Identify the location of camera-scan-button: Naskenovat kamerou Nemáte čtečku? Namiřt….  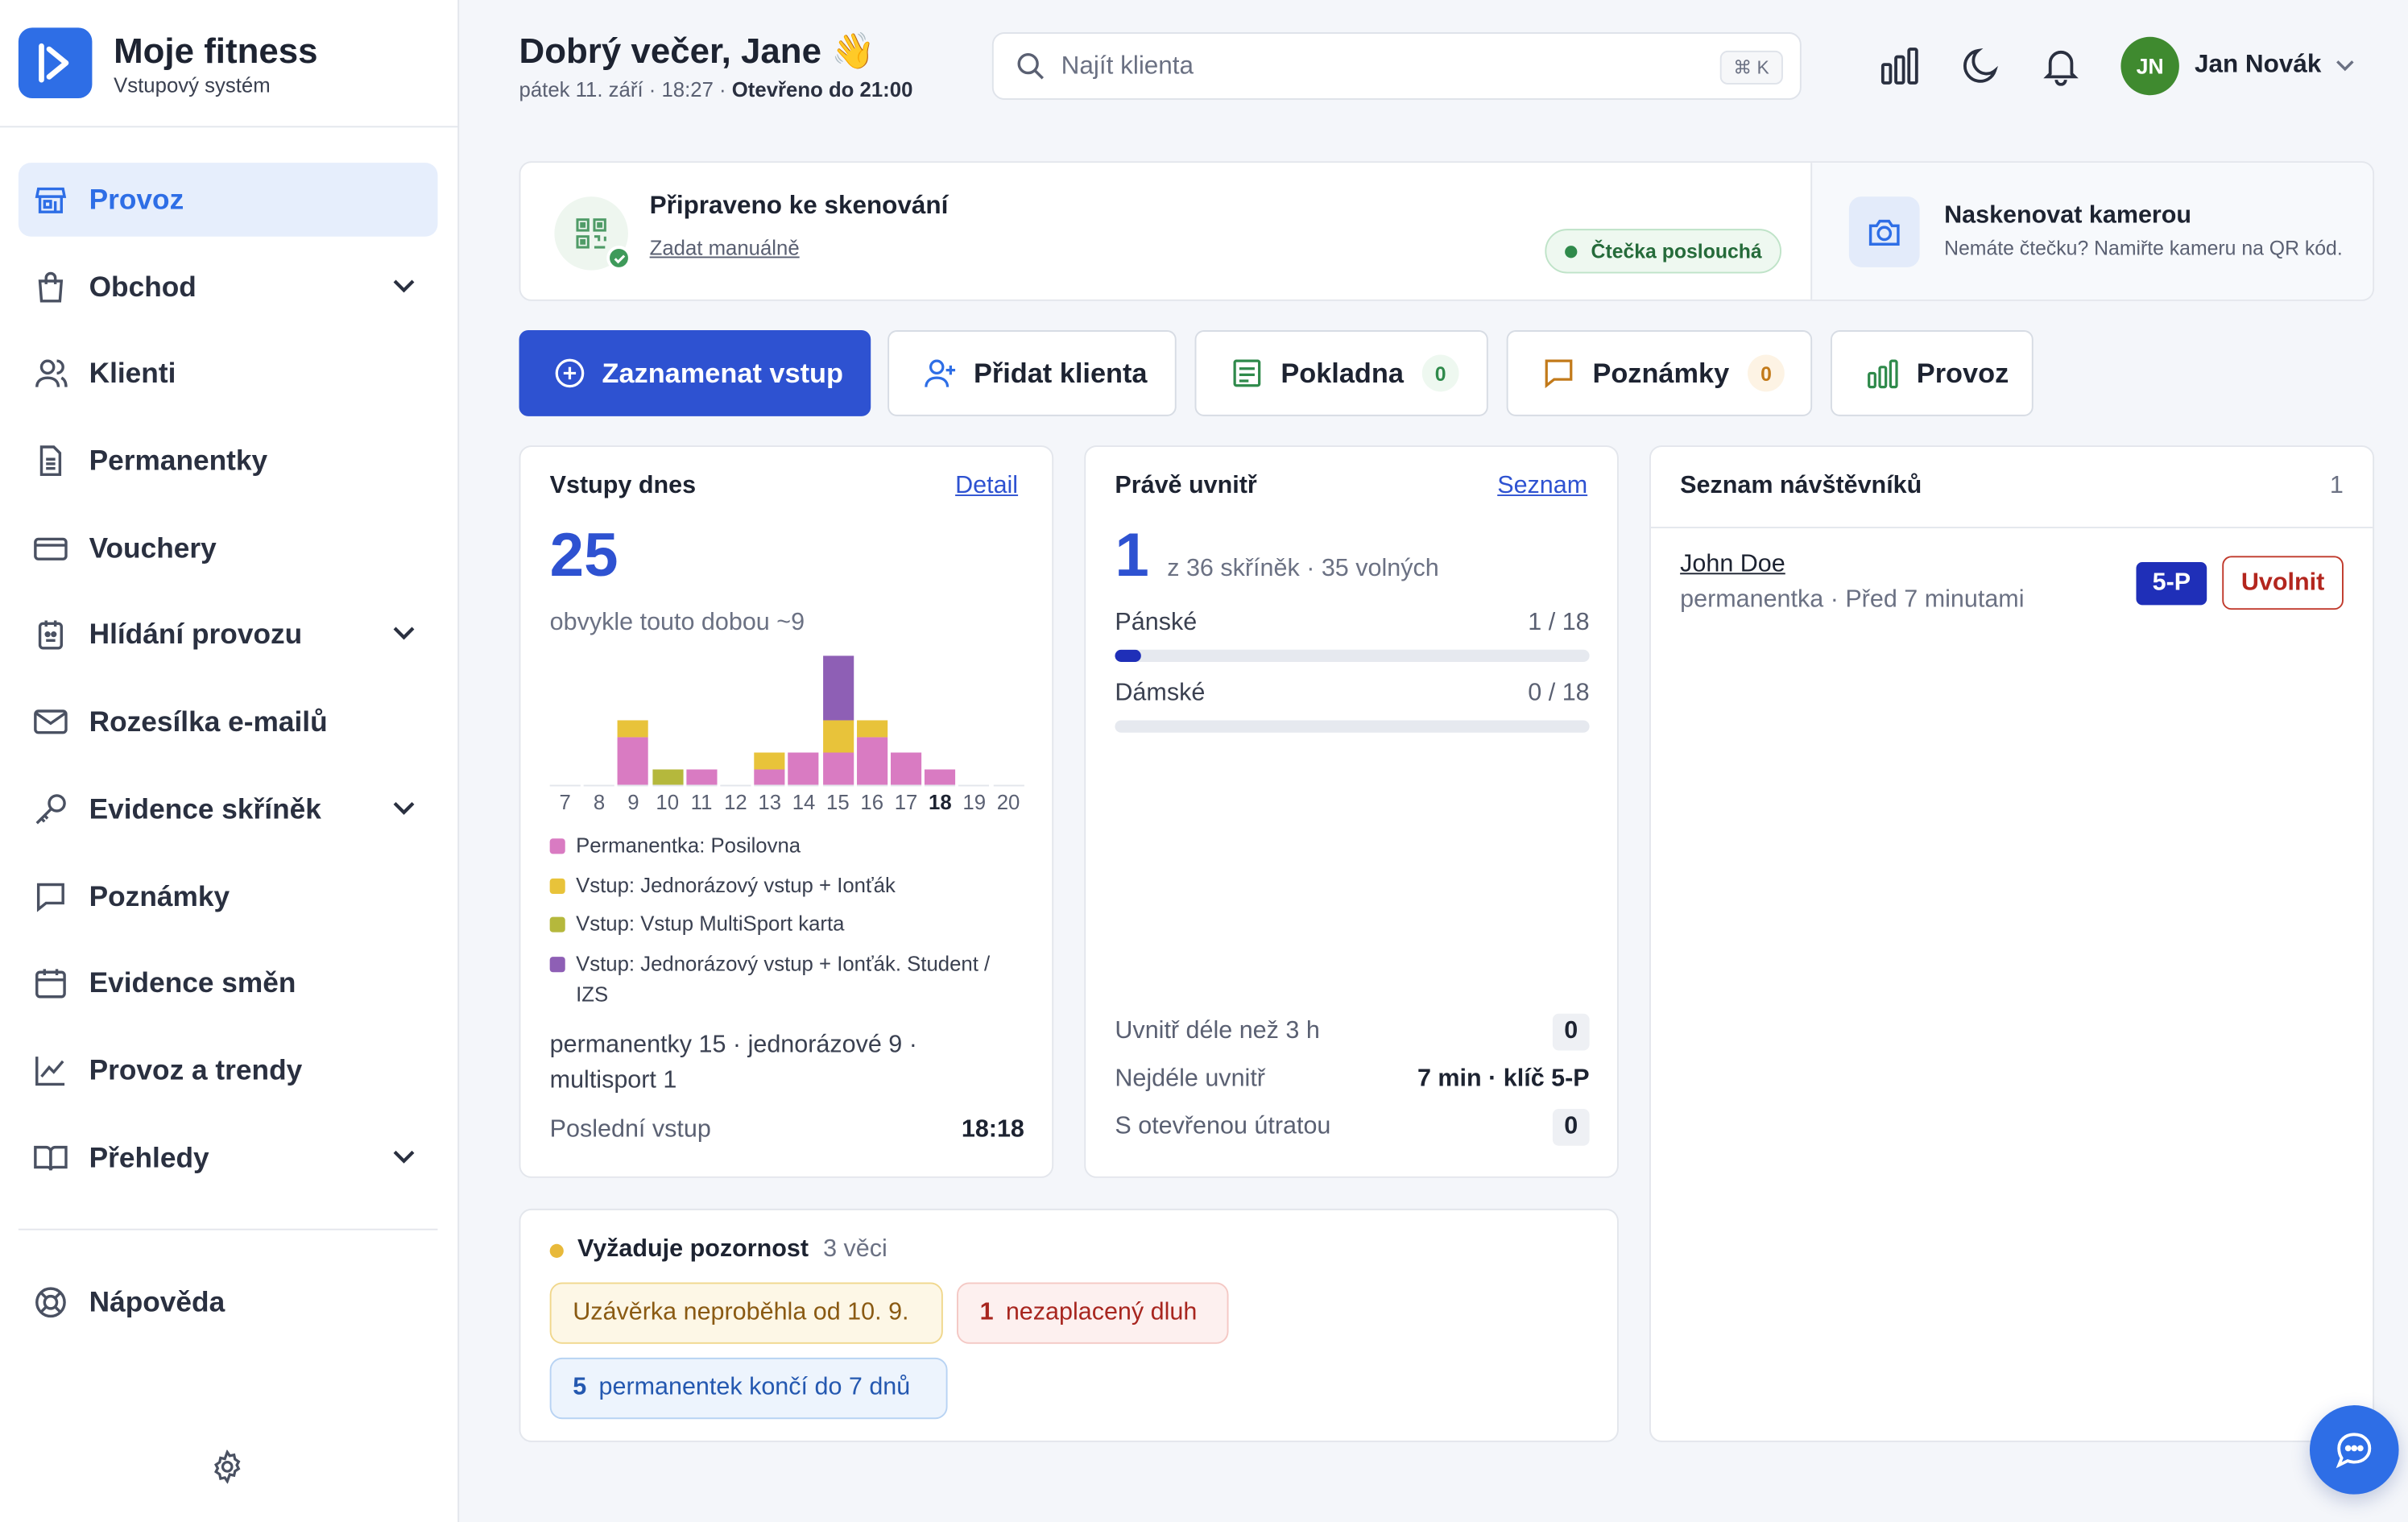
(2091, 232).